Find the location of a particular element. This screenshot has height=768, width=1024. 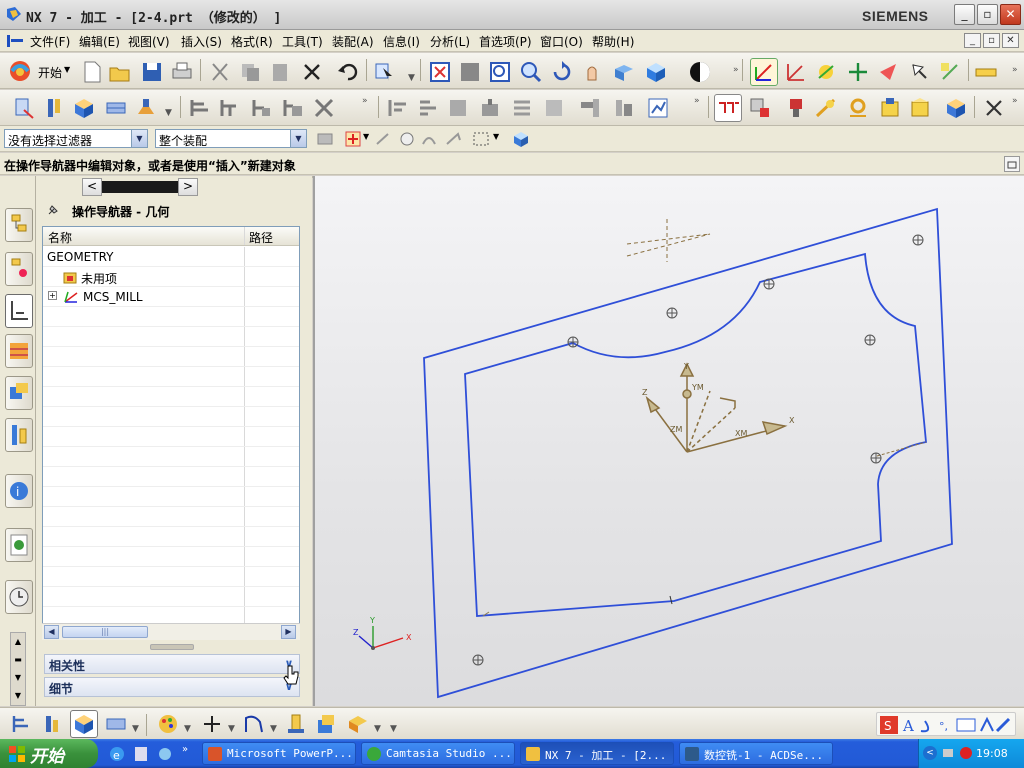

panel-tab-thumb is located at coordinates (140, 187).